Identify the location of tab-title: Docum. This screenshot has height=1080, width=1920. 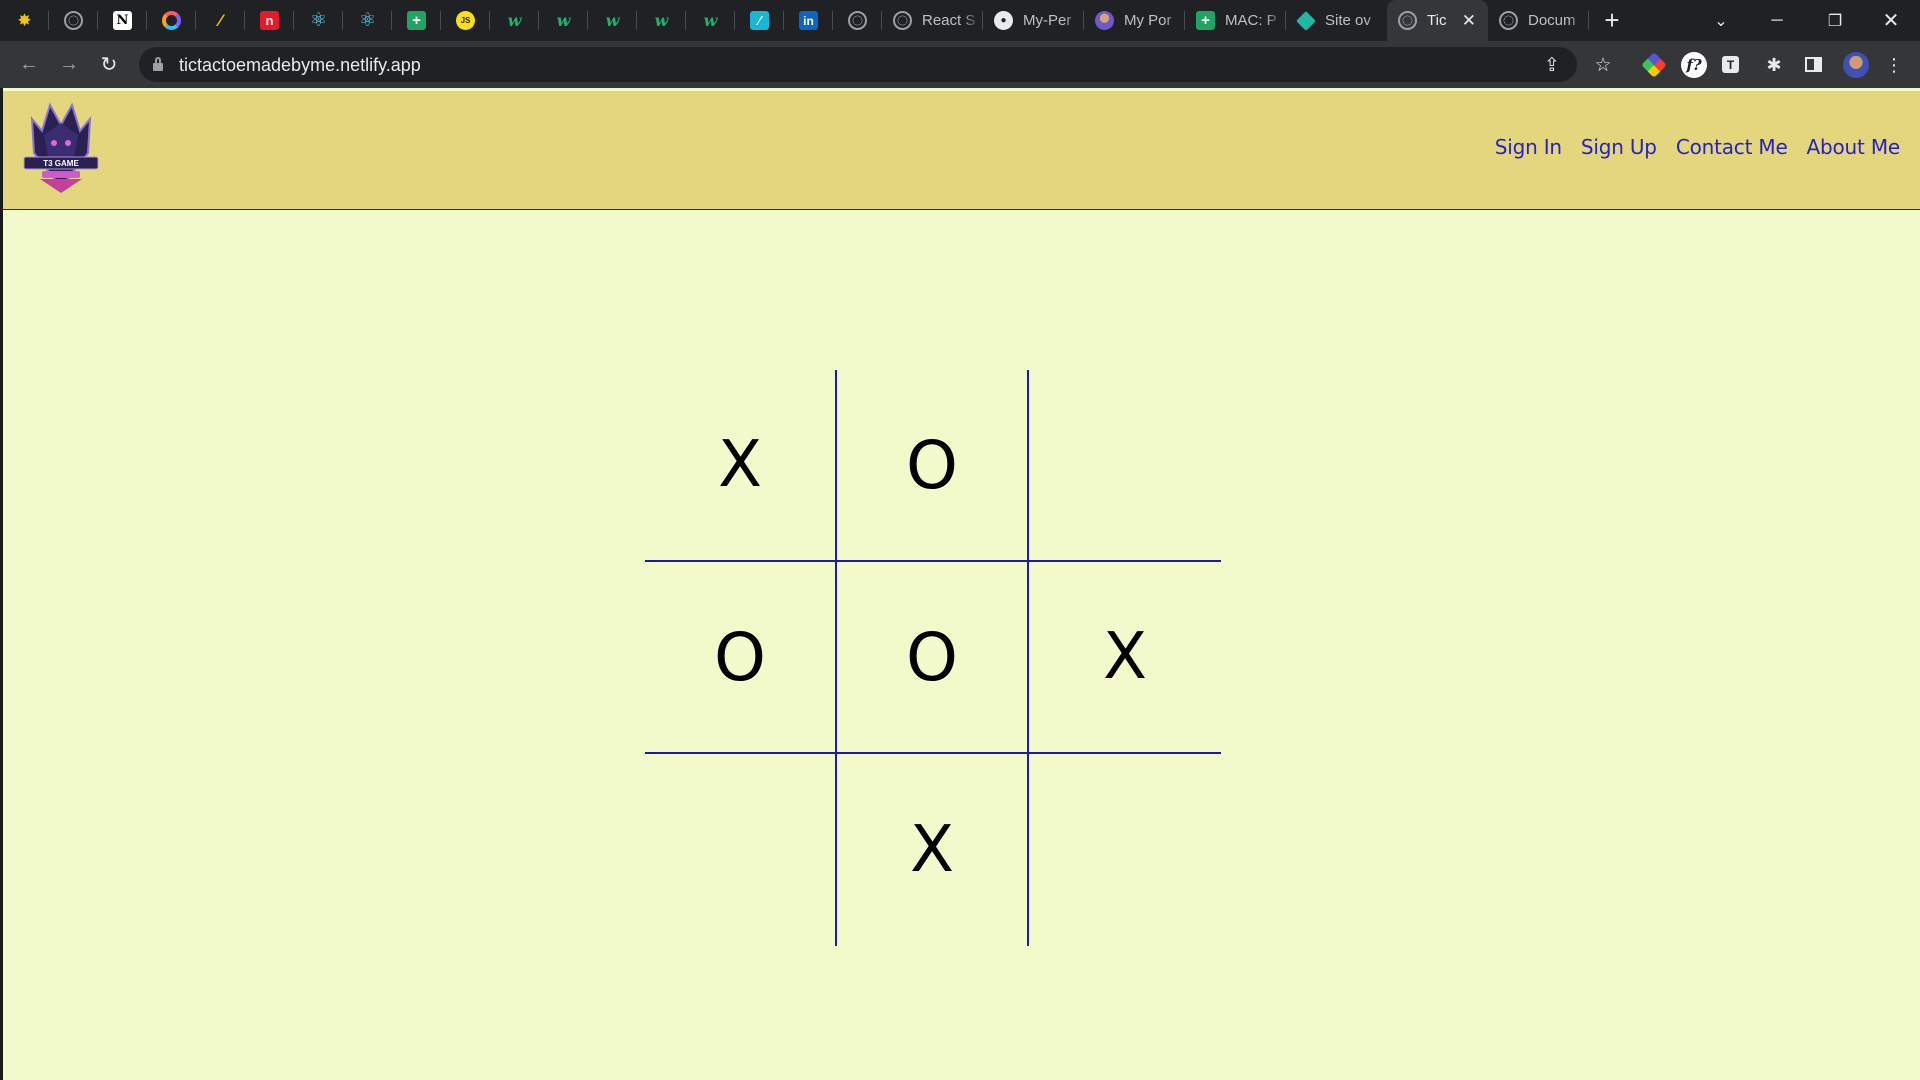
(1552, 20).